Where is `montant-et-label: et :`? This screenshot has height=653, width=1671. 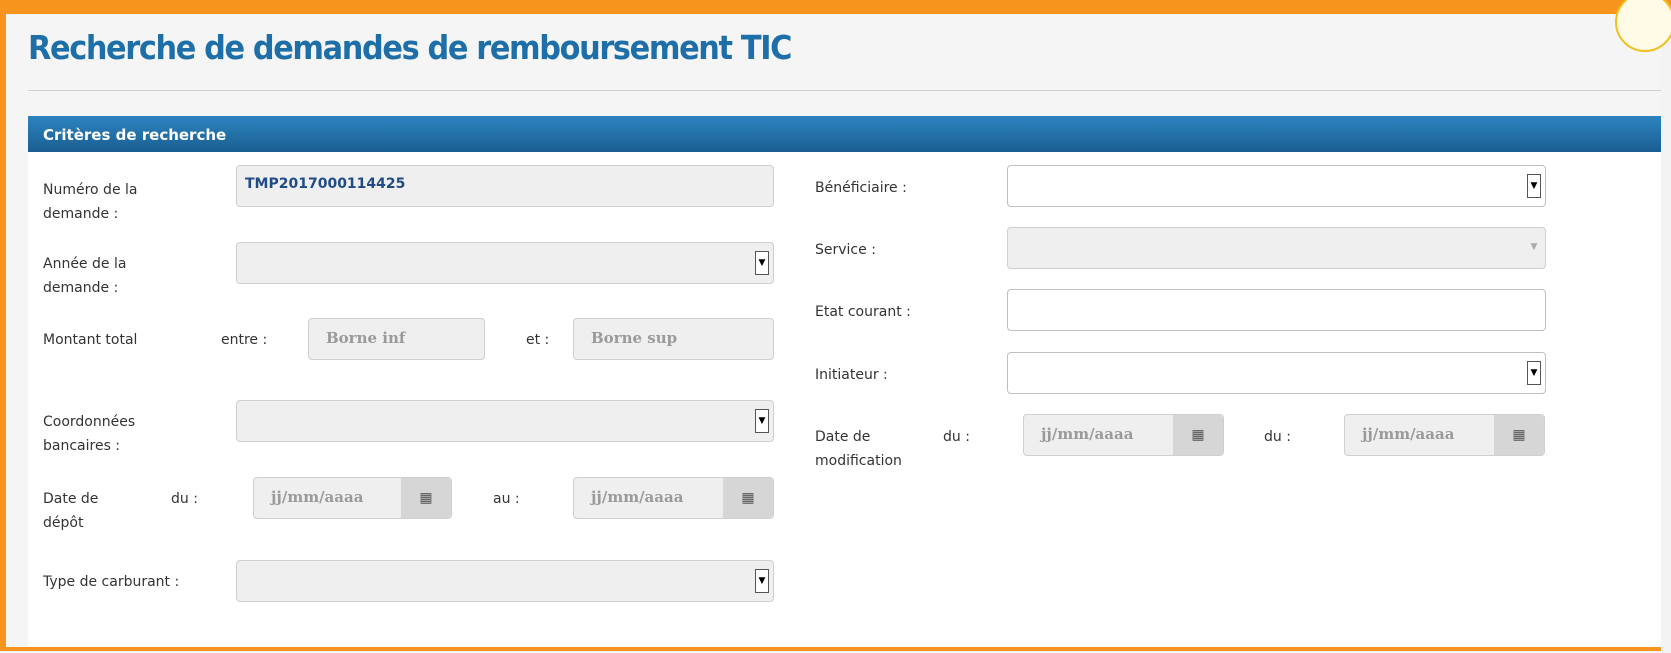
montant-et-label: et : is located at coordinates (538, 340).